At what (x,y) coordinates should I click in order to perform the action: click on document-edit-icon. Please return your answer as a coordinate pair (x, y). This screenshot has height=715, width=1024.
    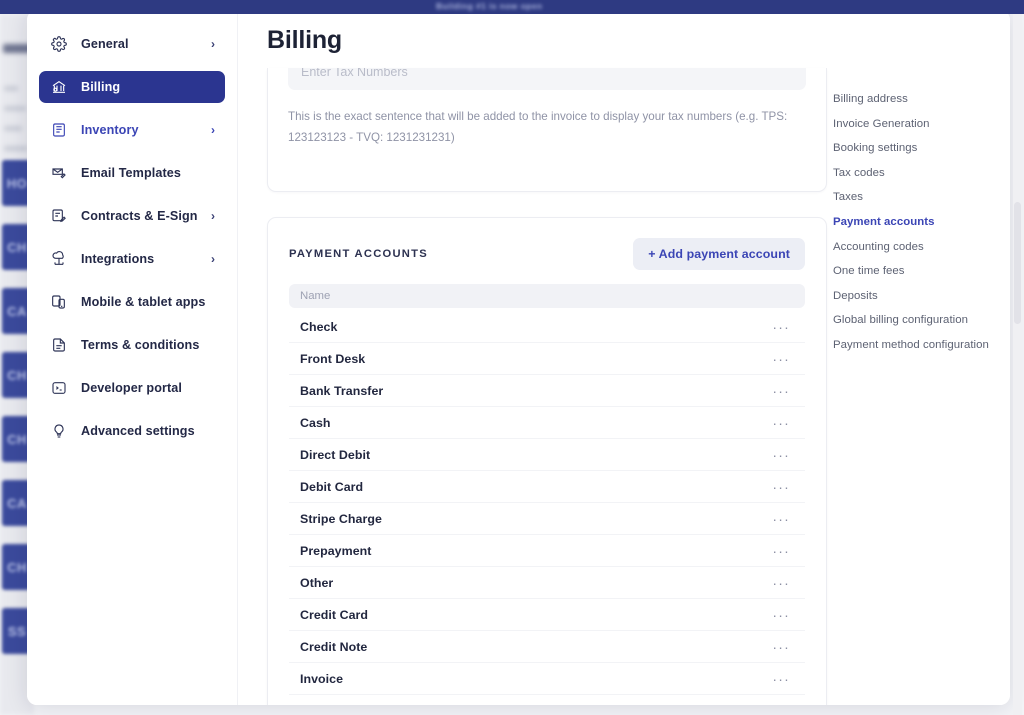
    Looking at the image, I should click on (58, 216).